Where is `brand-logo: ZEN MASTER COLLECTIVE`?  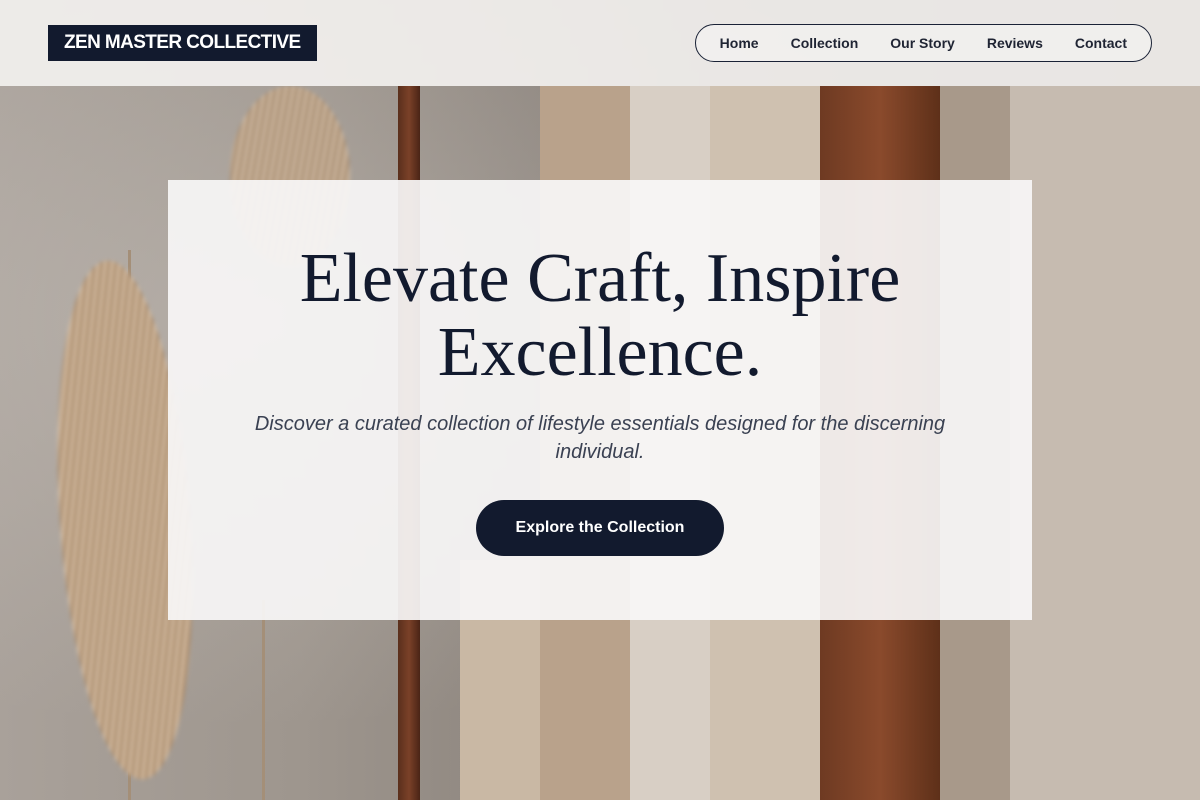
brand-logo: ZEN MASTER COLLECTIVE is located at coordinates (182, 43).